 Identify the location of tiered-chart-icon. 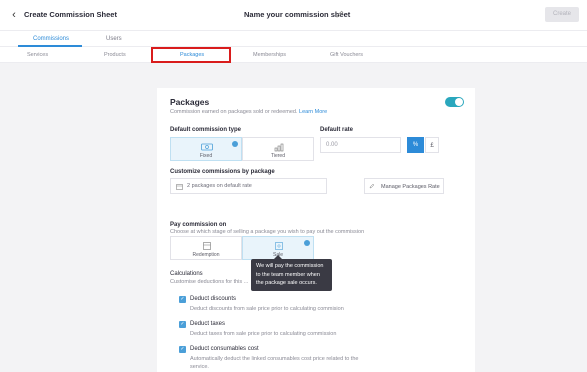
(279, 147).